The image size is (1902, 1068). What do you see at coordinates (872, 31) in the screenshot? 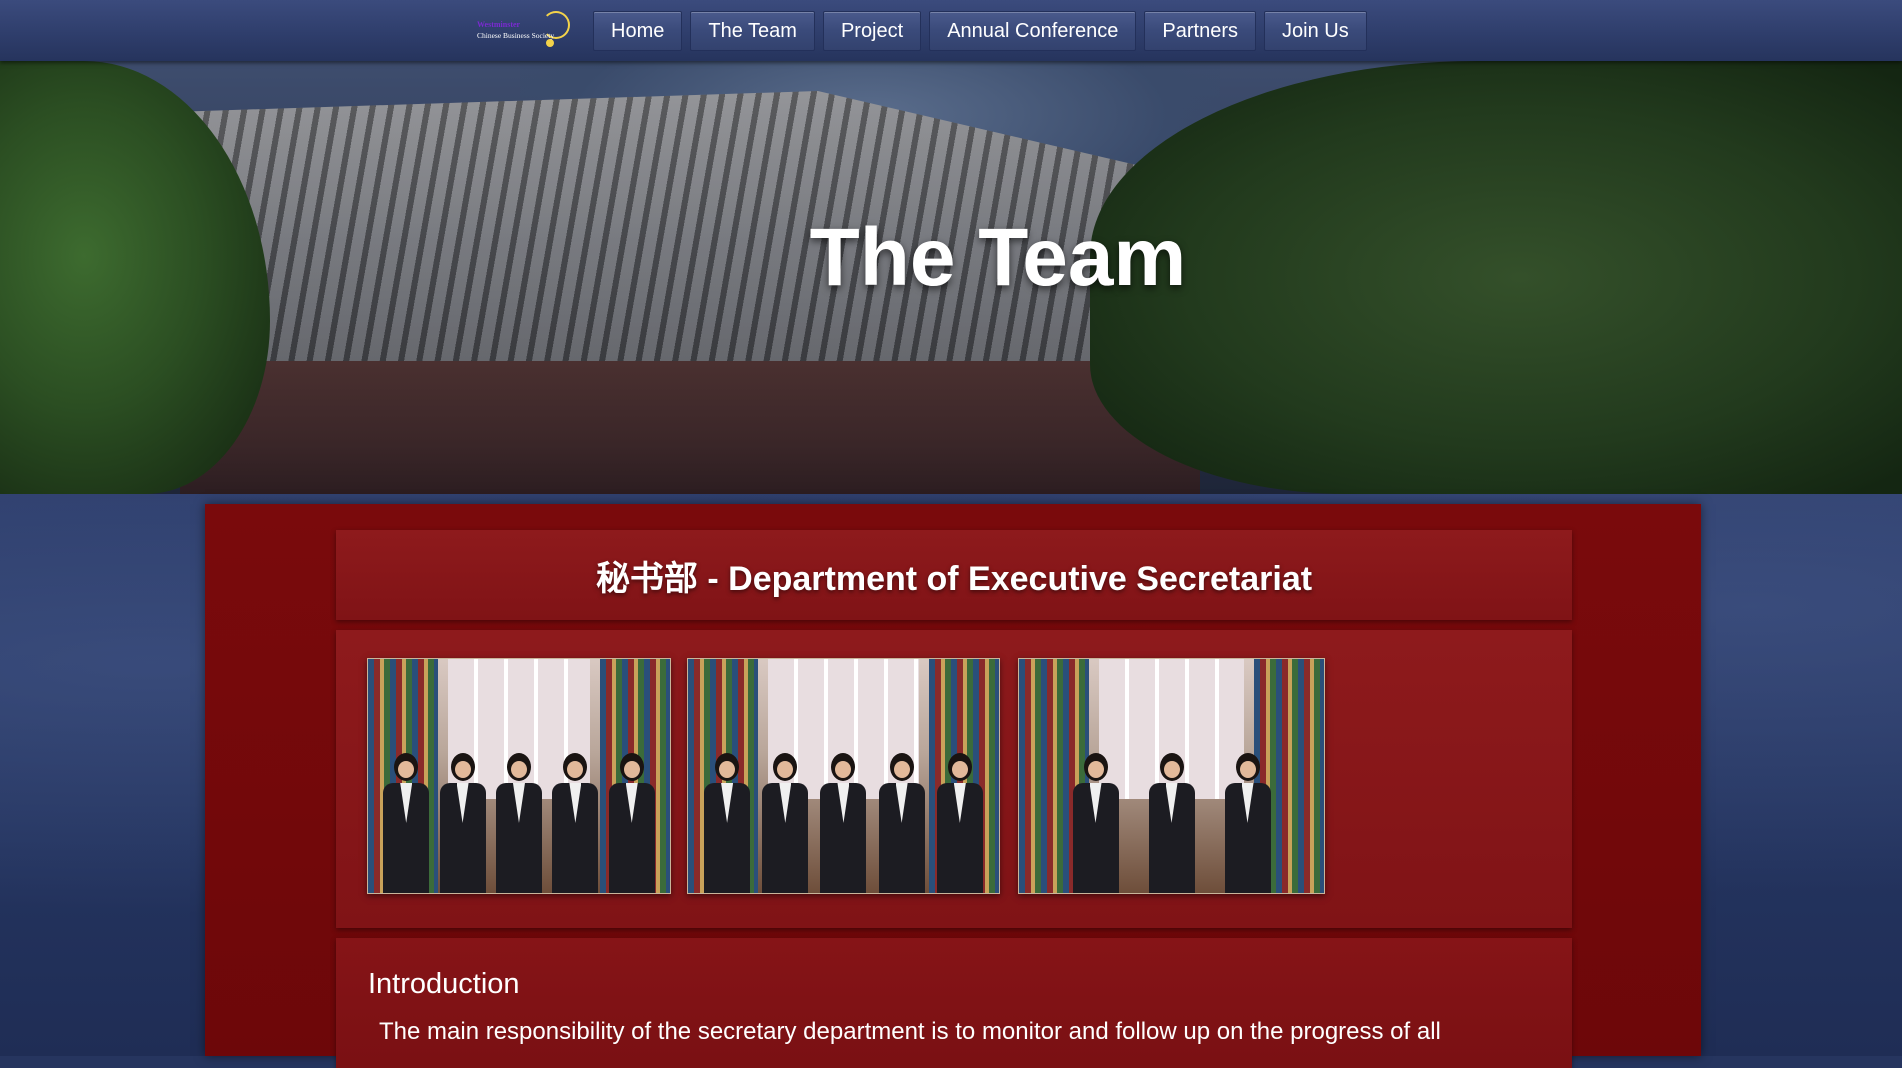
I see `nav-project: Project` at bounding box center [872, 31].